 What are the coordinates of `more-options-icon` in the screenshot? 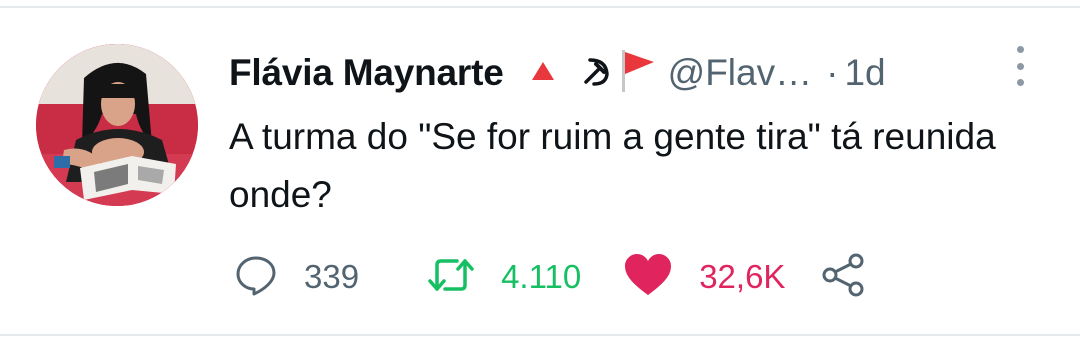 It's located at (1020, 66).